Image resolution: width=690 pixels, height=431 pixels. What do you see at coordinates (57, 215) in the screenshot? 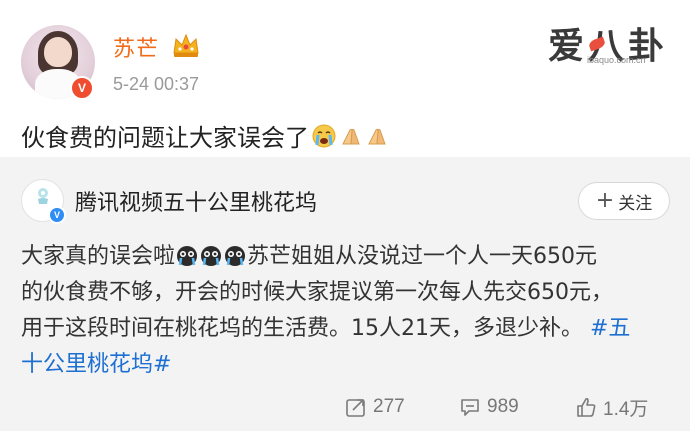
I see `repost-verified-badge: V` at bounding box center [57, 215].